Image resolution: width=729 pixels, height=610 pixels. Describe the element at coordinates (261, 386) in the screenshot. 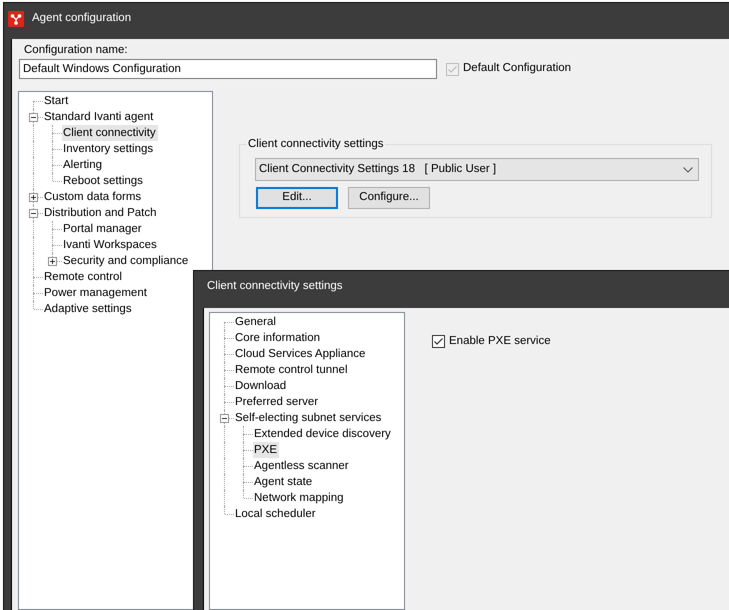

I see `tree-item: Download` at that location.